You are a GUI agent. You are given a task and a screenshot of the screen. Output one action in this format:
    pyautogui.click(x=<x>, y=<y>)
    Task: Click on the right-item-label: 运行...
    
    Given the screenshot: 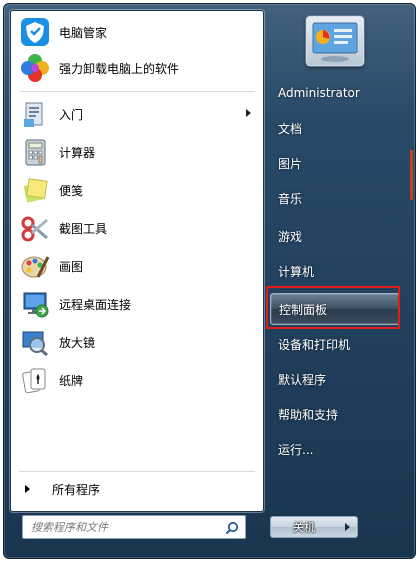 What is the action you would take?
    pyautogui.click(x=296, y=449)
    